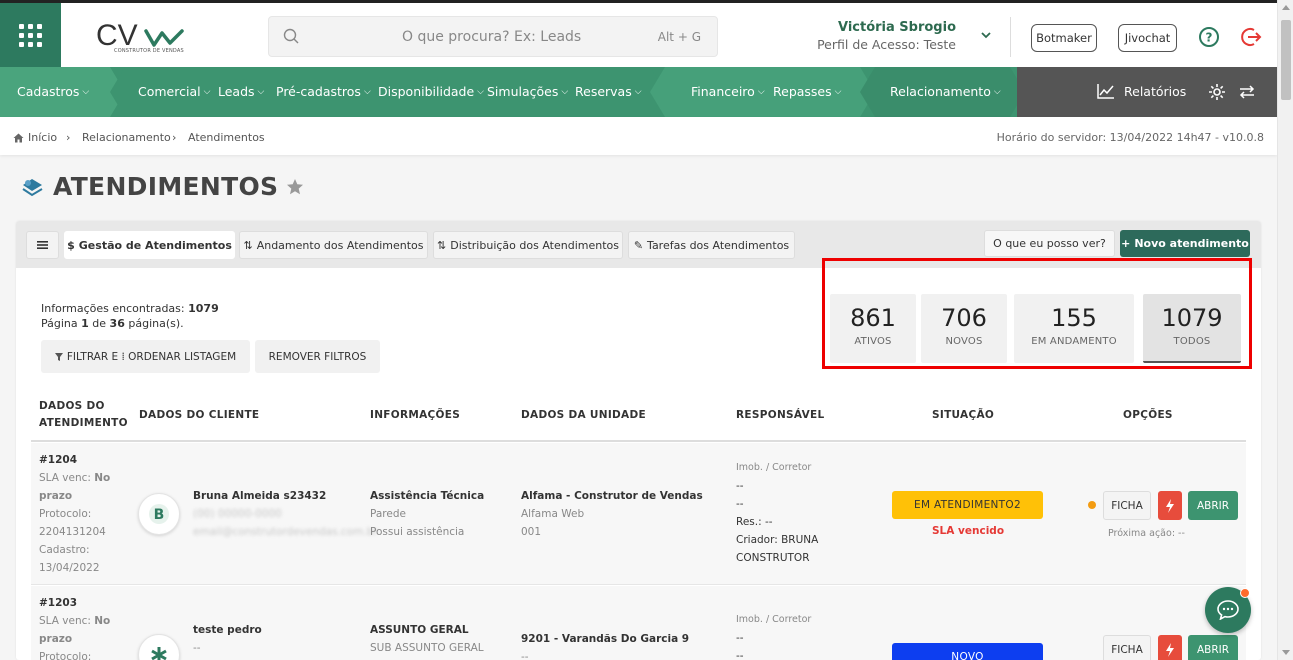 The height and width of the screenshot is (660, 1293). I want to click on nav-disponibilidade: Disponibilidade ⌵, so click(431, 91).